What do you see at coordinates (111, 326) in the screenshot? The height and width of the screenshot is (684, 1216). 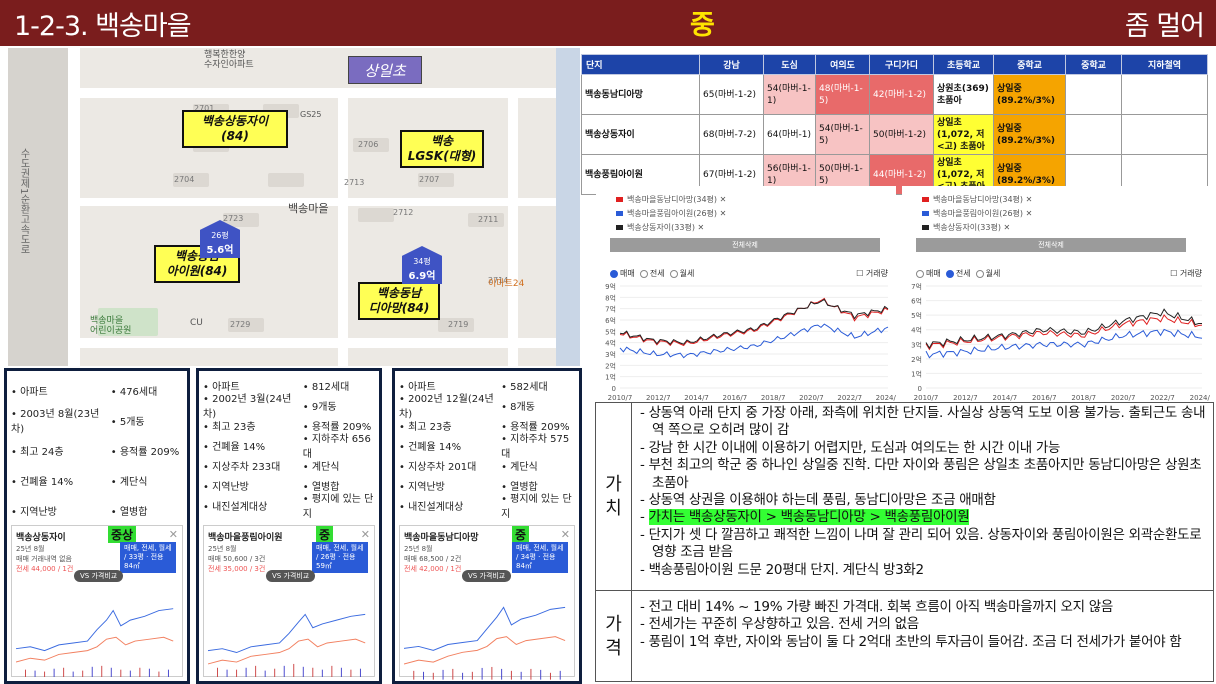 I see `place-park: 백송마을 어린이공원` at bounding box center [111, 326].